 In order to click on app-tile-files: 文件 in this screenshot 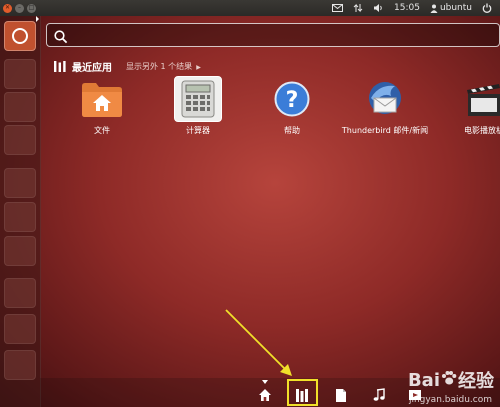, I will do `click(102, 106)`.